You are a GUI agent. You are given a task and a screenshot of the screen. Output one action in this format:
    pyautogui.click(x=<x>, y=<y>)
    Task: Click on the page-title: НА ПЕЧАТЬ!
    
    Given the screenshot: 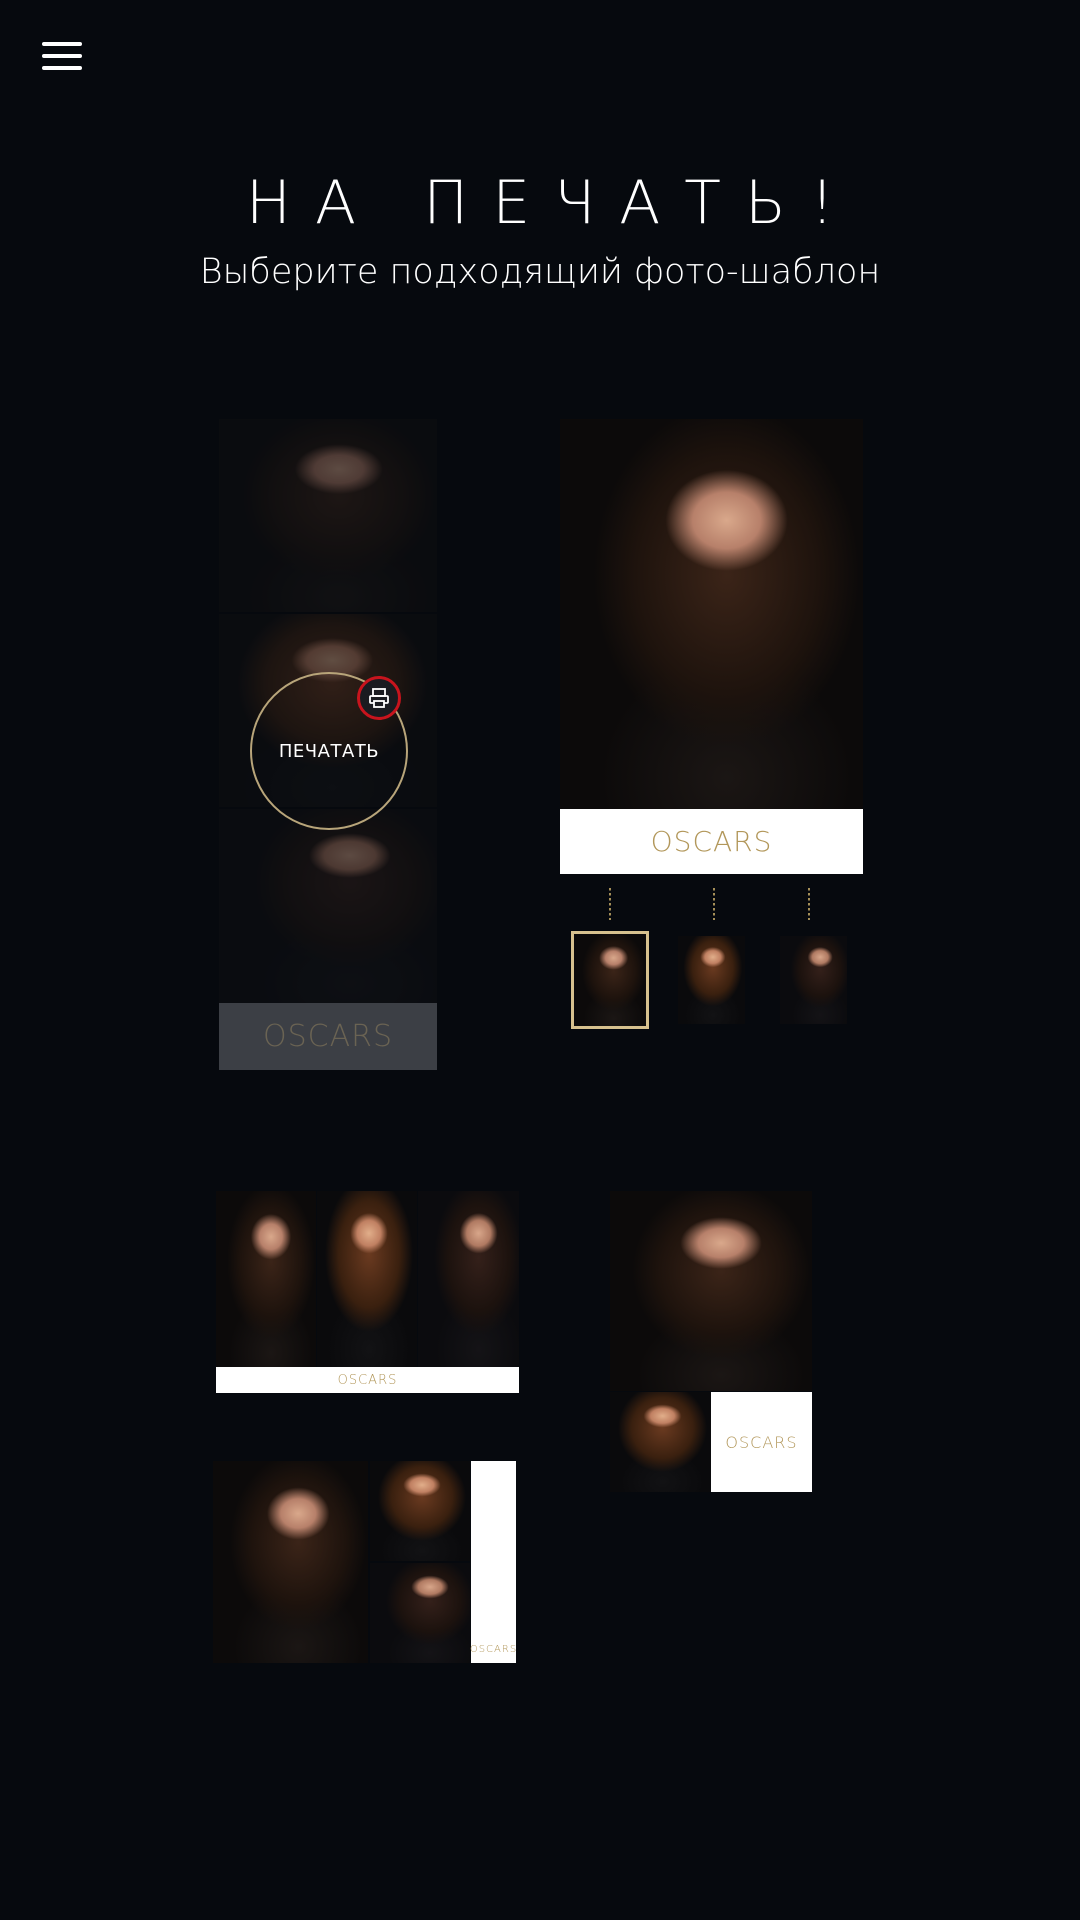 What is the action you would take?
    pyautogui.click(x=552, y=203)
    